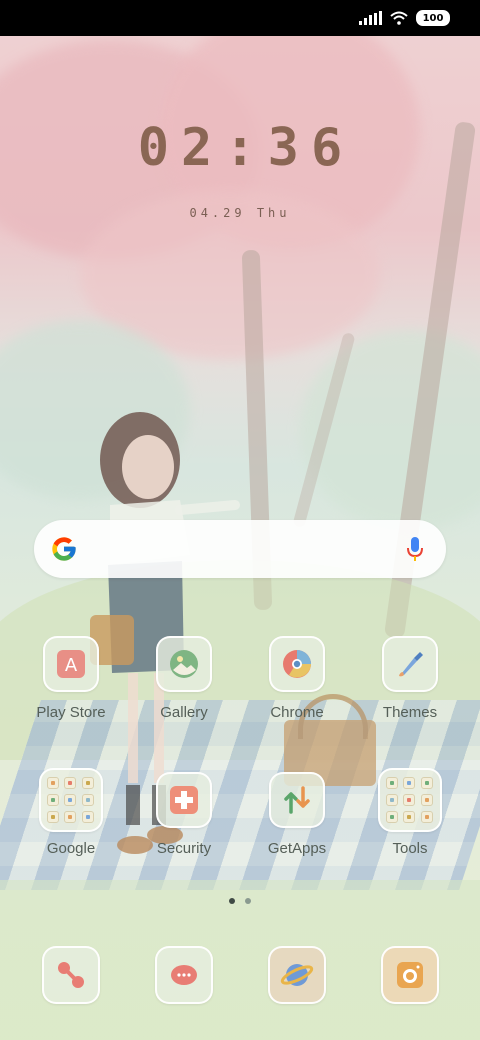 The height and width of the screenshot is (1040, 480). I want to click on security-icon, so click(184, 800).